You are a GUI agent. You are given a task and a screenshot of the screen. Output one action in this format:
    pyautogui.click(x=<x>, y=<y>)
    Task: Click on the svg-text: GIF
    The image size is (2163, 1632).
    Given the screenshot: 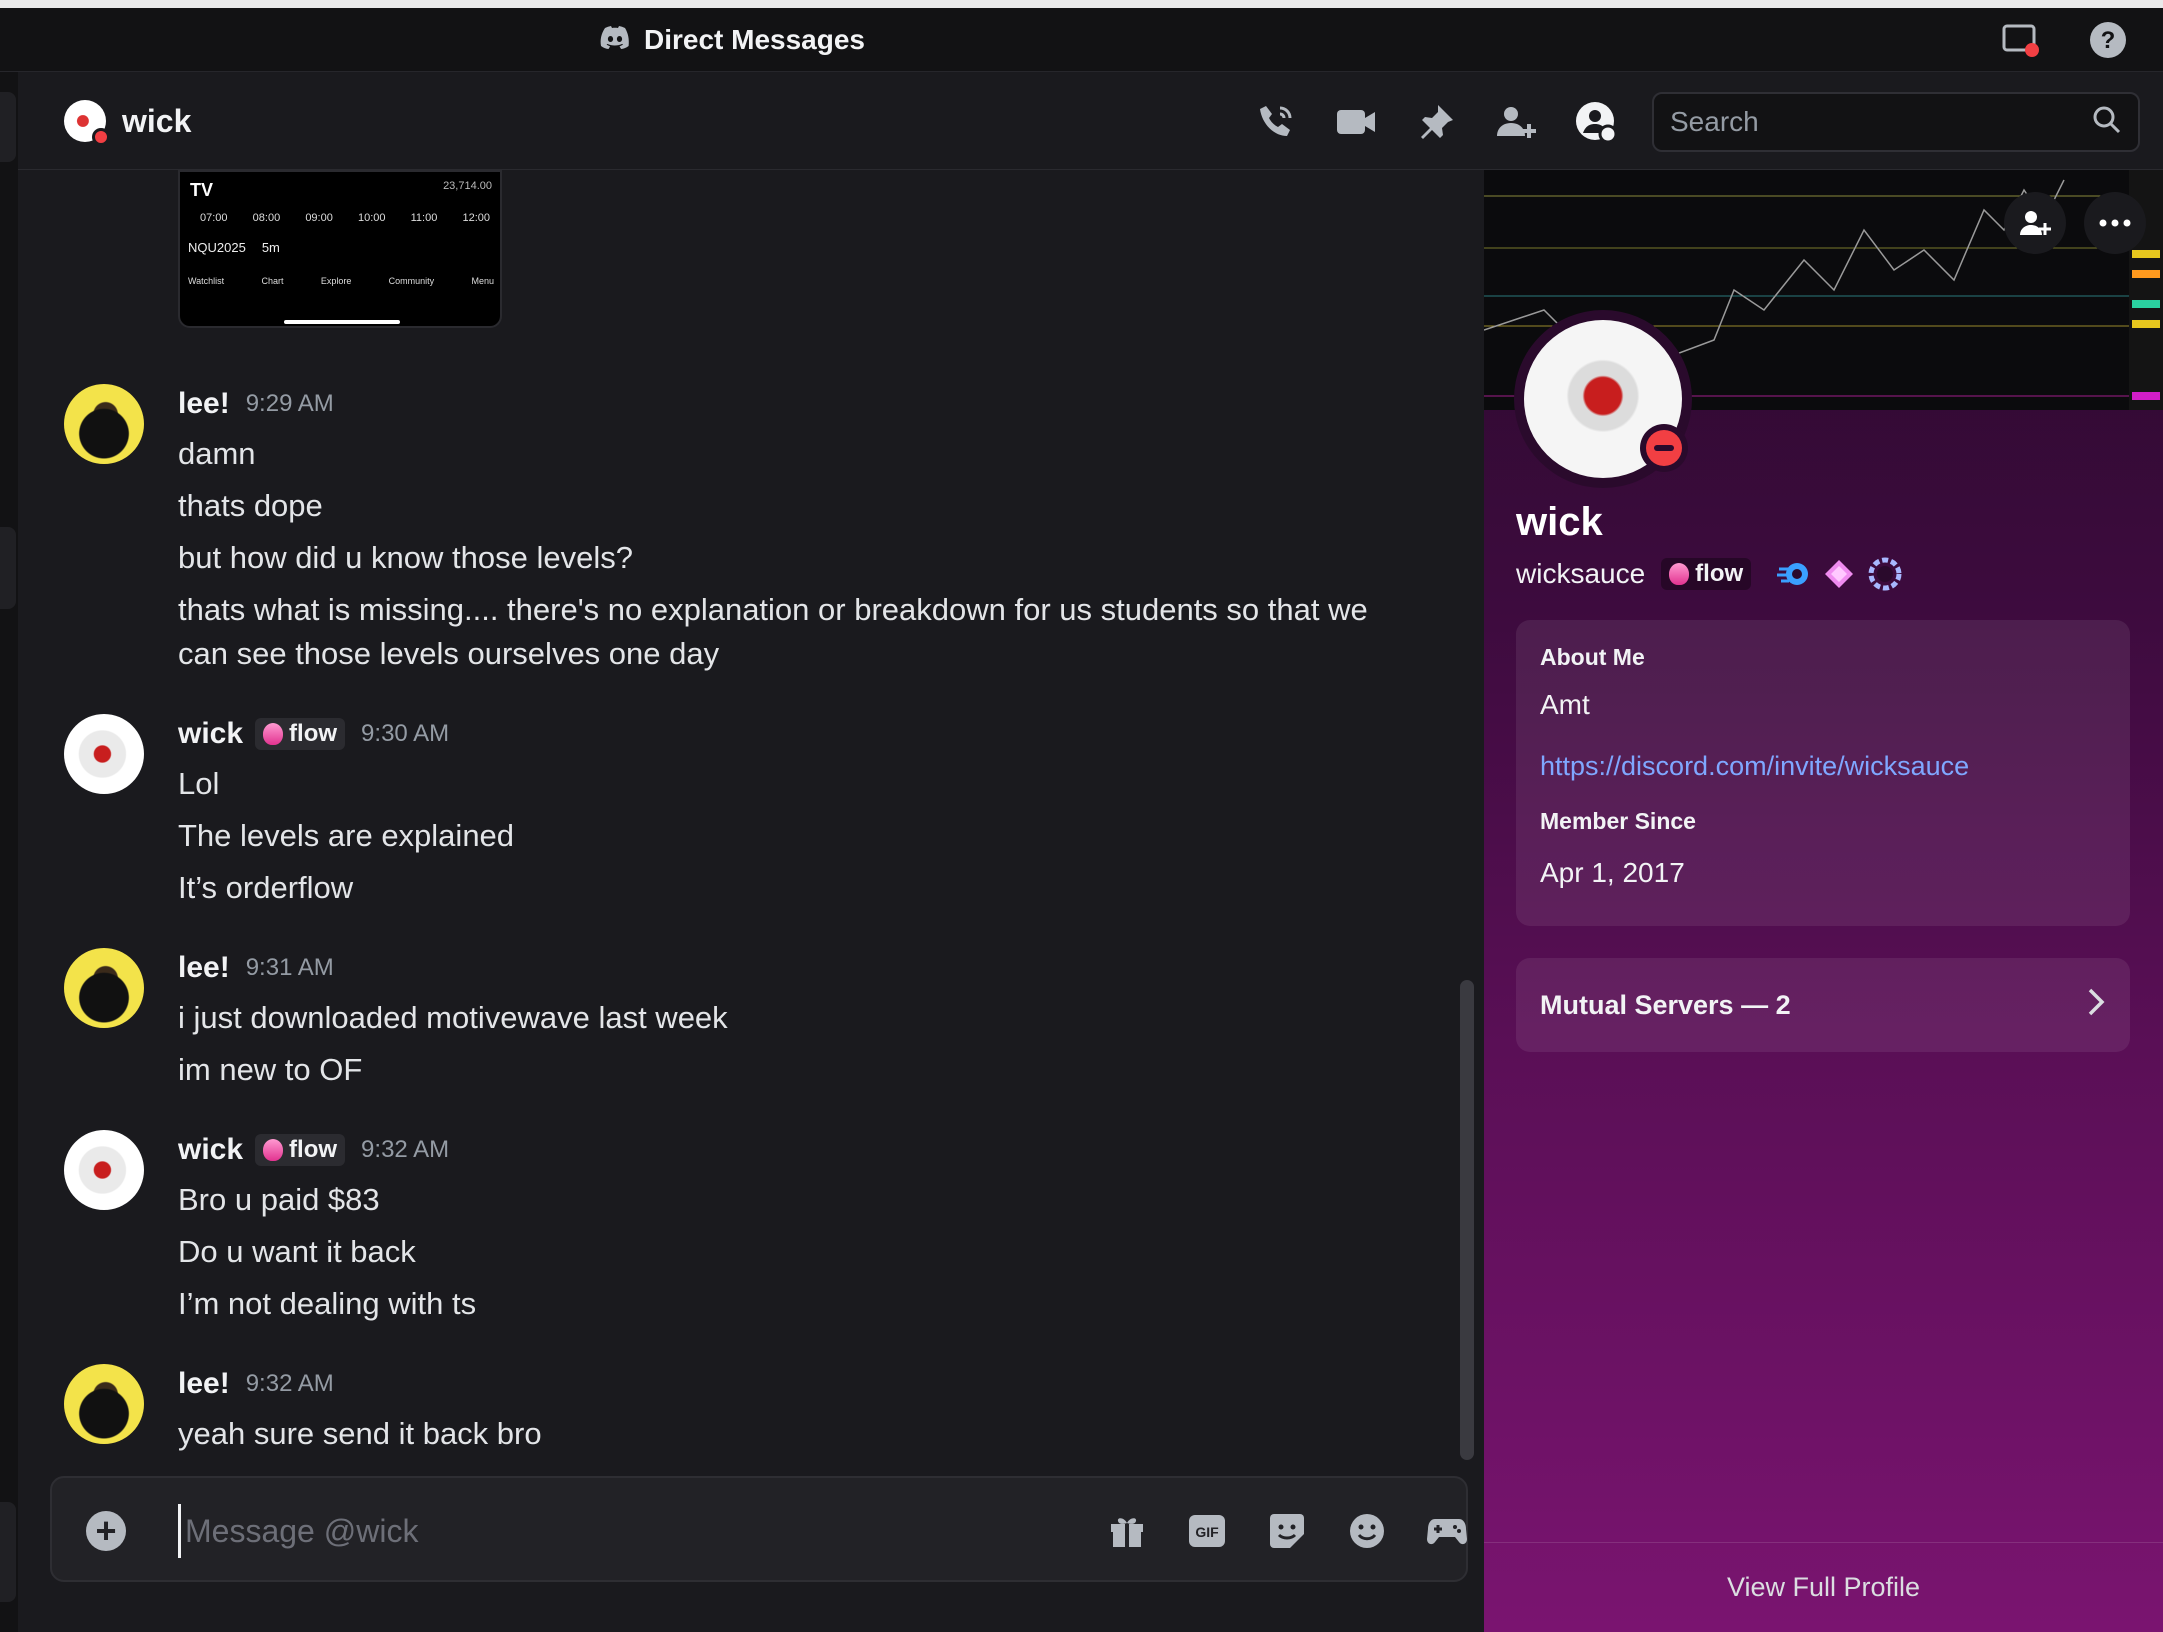 What is the action you would take?
    pyautogui.click(x=1207, y=1532)
    